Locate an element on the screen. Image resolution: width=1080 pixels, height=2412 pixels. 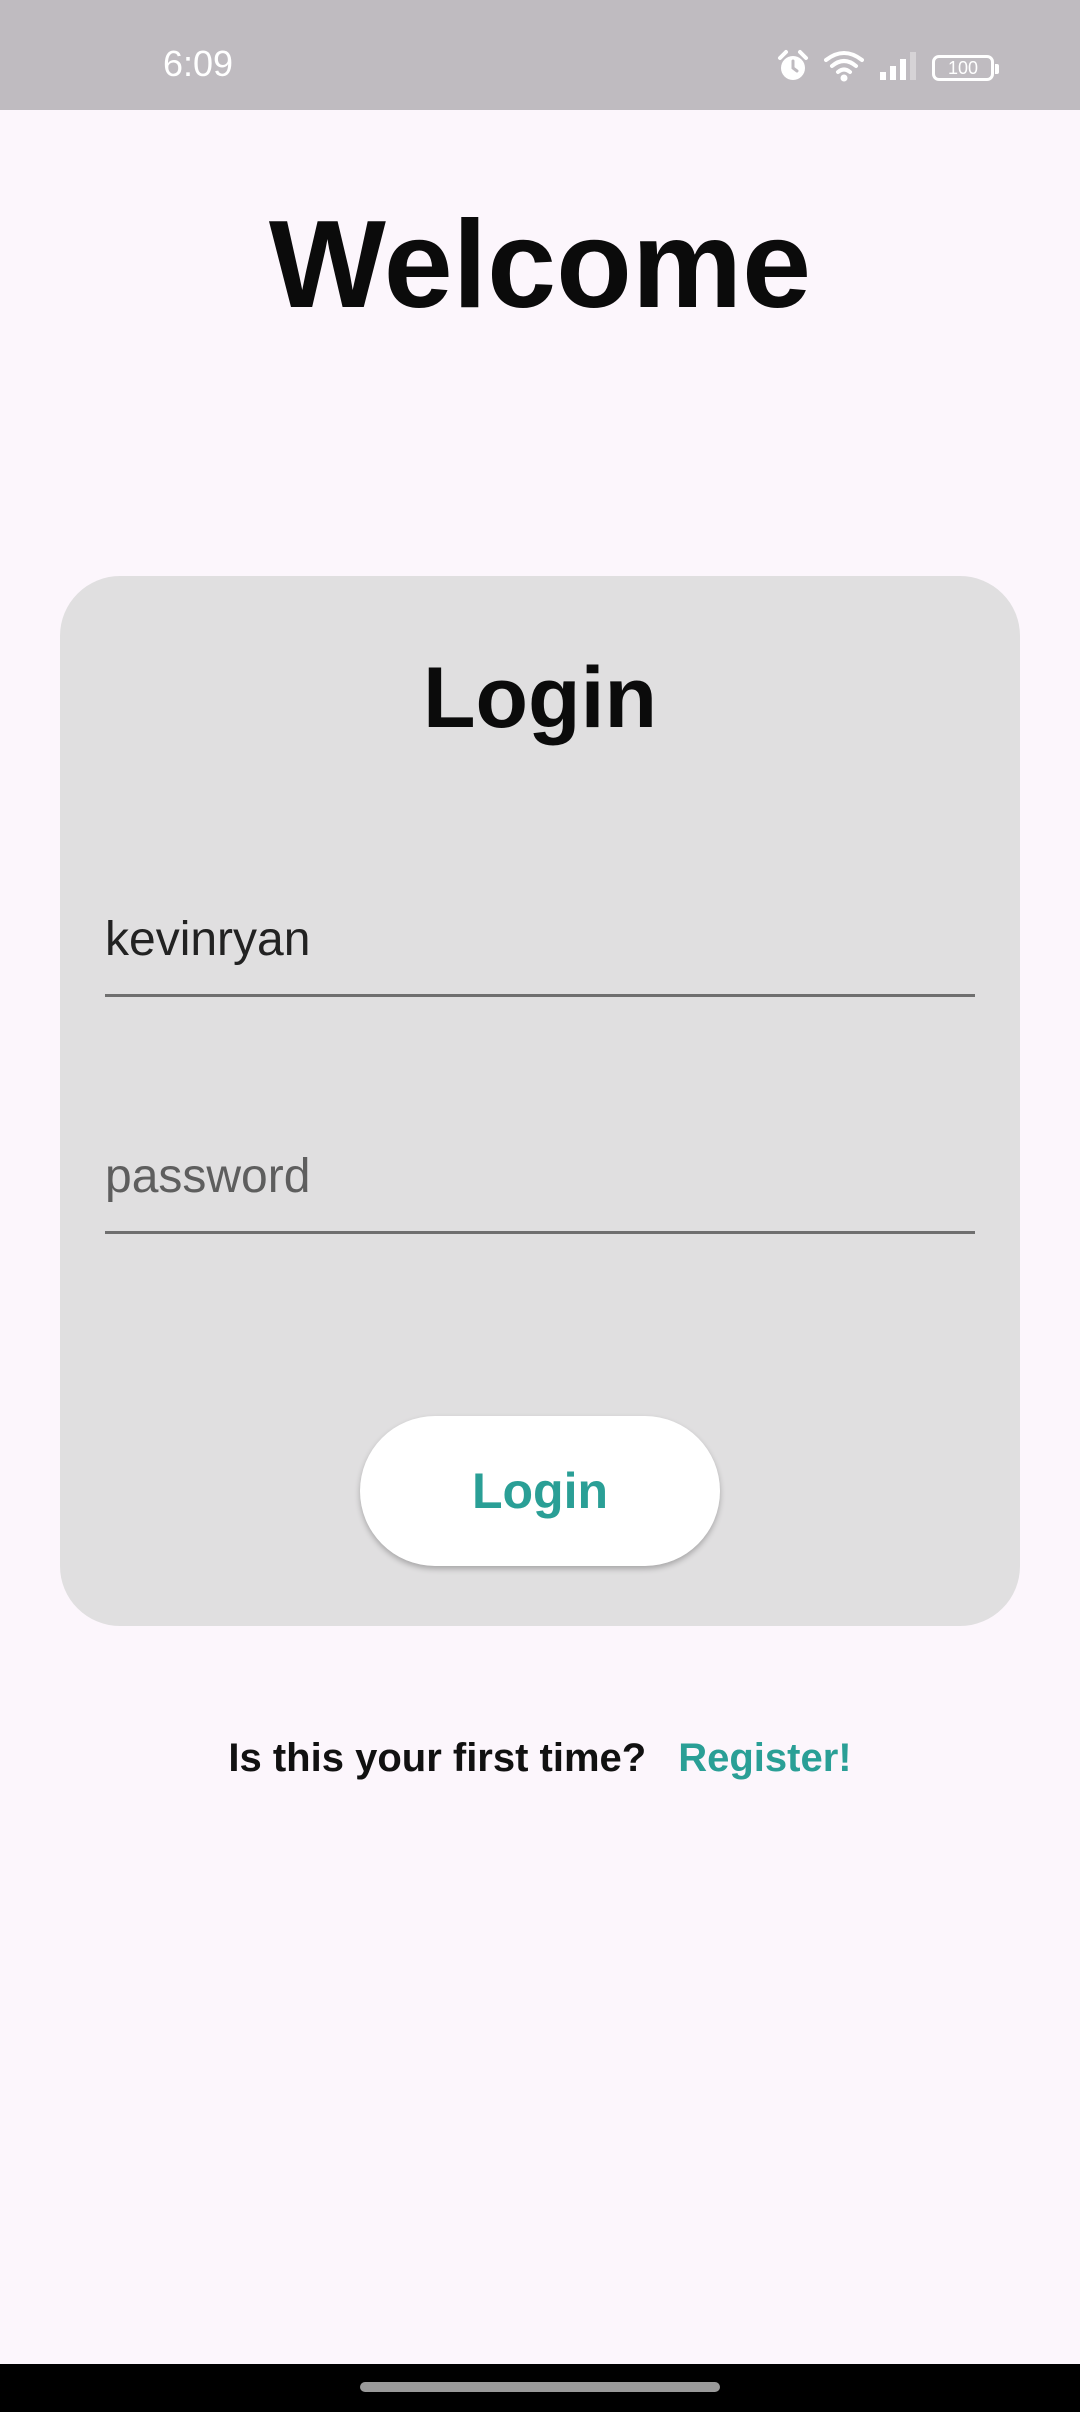
navigation-bar is located at coordinates (540, 2388).